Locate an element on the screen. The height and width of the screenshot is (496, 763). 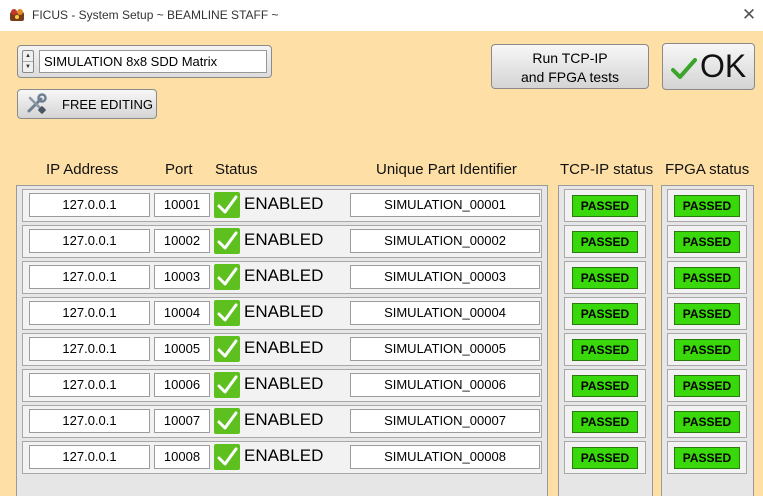
port-field: 10007 is located at coordinates (182, 421).